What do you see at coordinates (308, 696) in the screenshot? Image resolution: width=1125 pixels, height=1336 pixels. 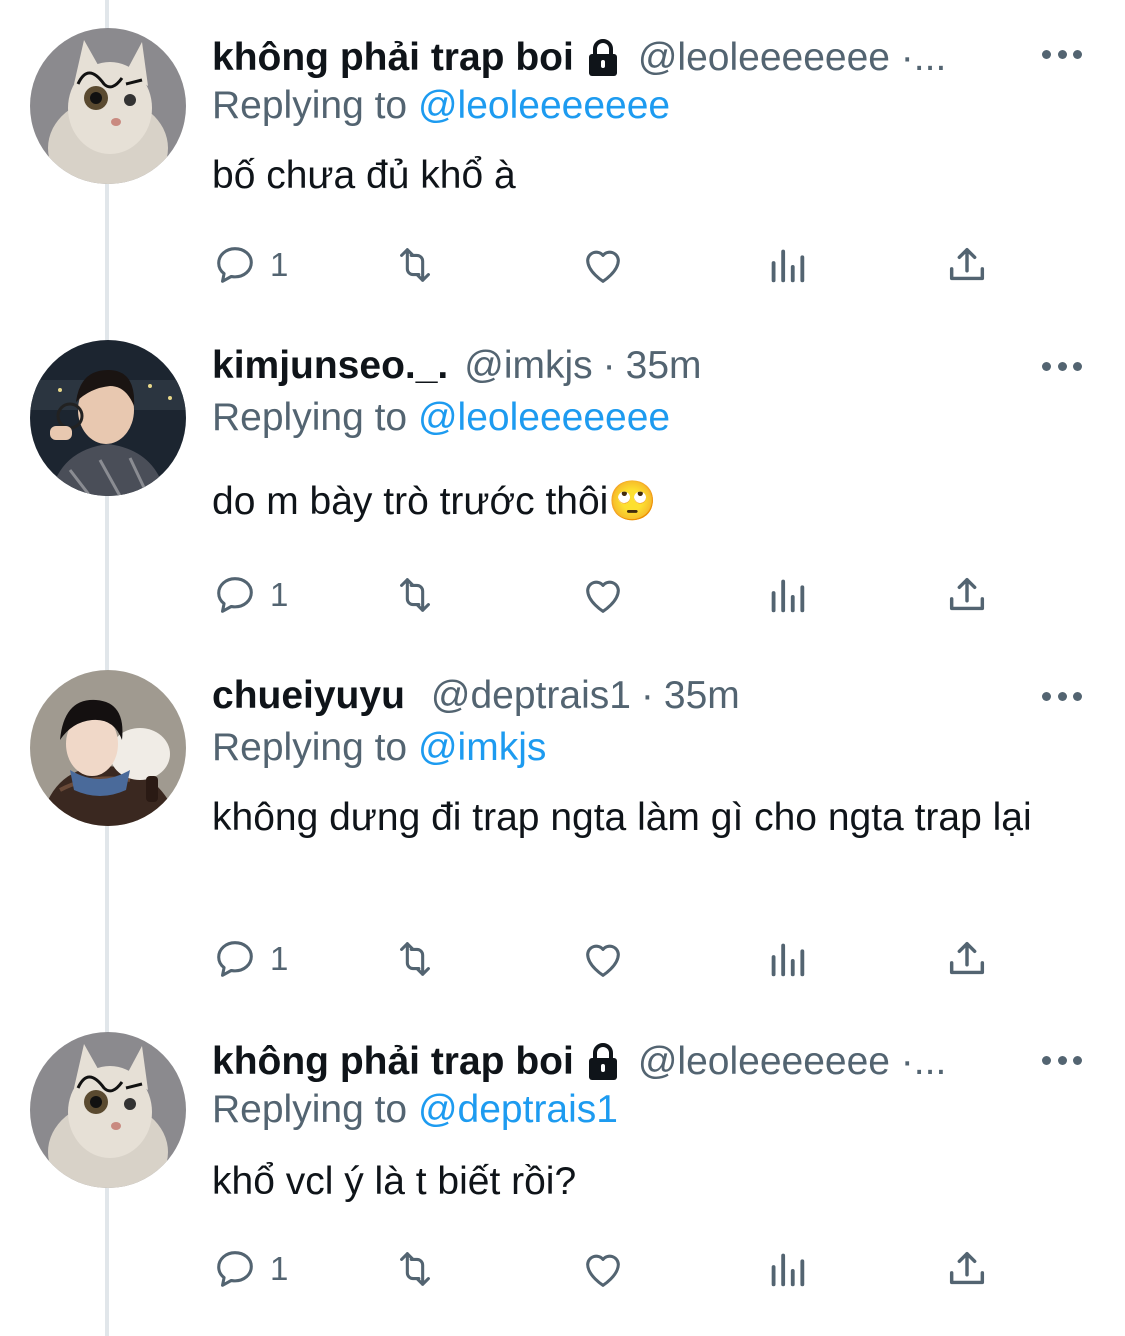 I see `display-name: chueiyuyu` at bounding box center [308, 696].